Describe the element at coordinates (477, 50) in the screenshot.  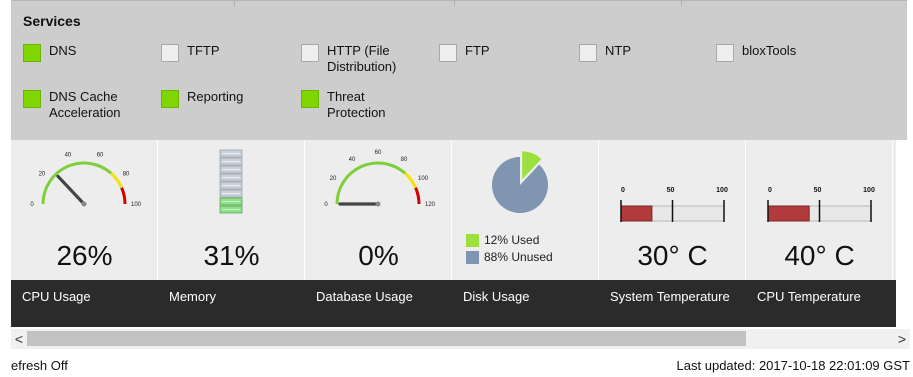
I see `service-label: FTP` at that location.